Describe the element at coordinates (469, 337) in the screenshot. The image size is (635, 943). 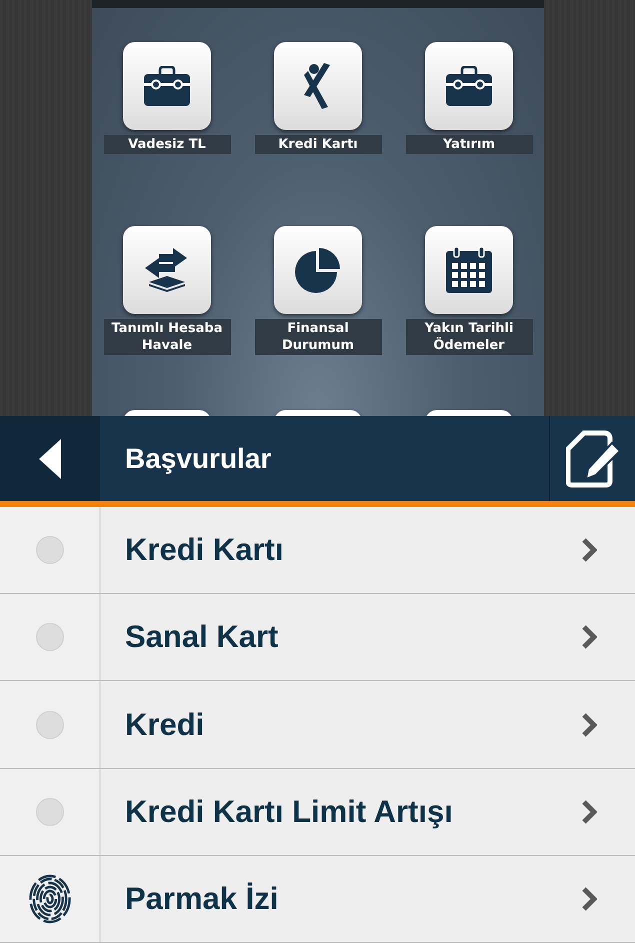
I see `tile-label: Yakın Tarihli Ödemeler` at that location.